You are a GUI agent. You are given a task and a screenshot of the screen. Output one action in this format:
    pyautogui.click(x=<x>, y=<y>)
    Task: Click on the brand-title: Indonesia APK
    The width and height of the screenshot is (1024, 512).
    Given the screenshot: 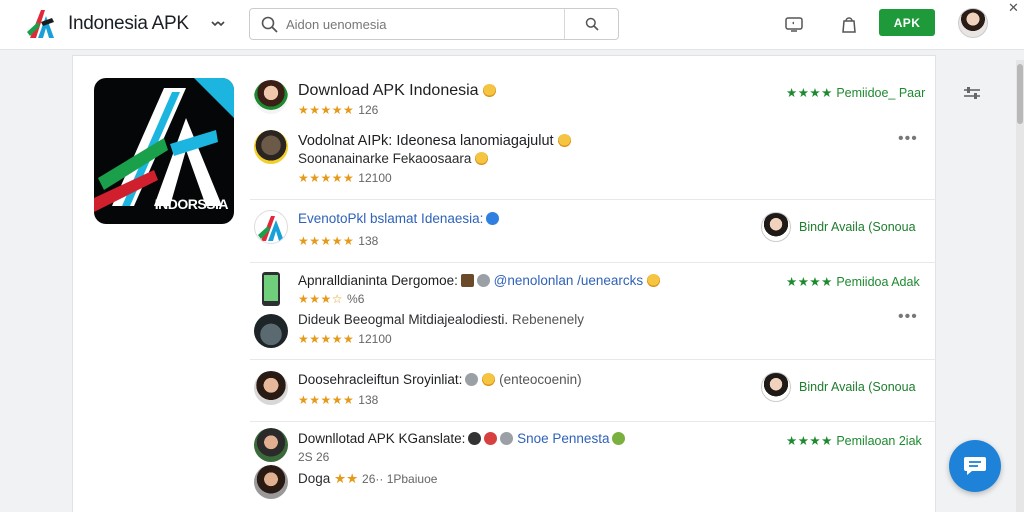 What is the action you would take?
    pyautogui.click(x=128, y=24)
    